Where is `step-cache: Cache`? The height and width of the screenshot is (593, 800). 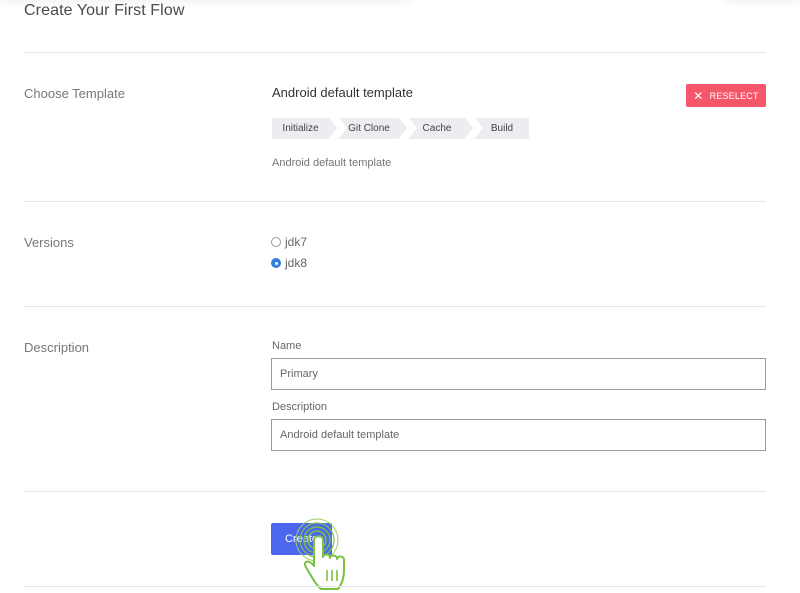
step-cache: Cache is located at coordinates (441, 128).